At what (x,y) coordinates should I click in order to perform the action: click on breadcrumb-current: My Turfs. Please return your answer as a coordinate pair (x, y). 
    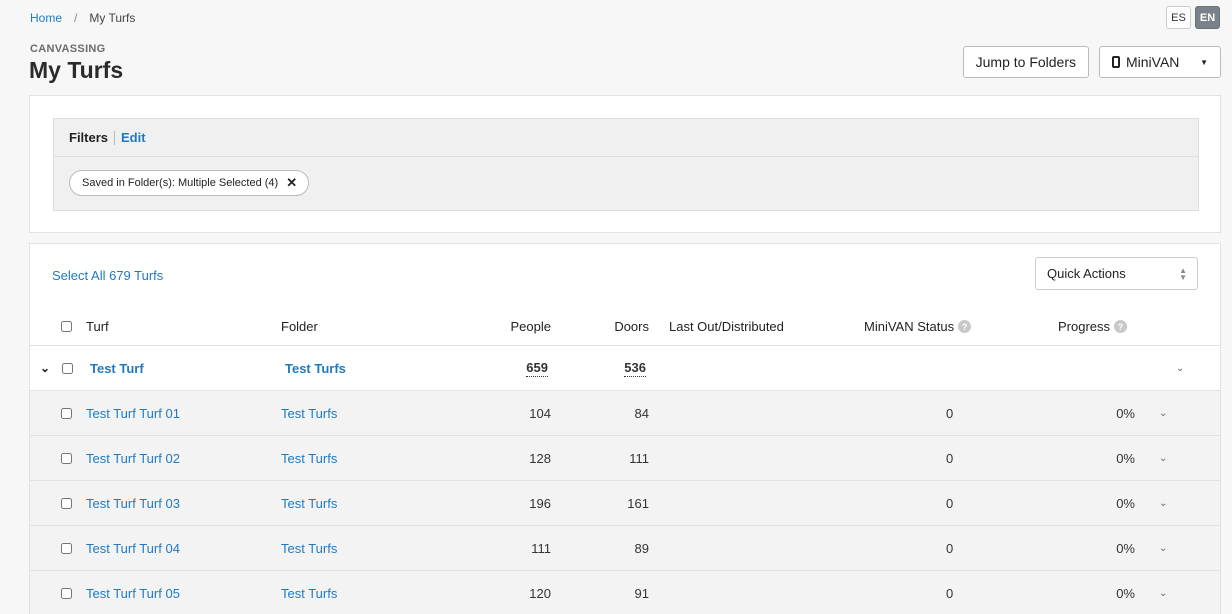
    Looking at the image, I should click on (112, 18).